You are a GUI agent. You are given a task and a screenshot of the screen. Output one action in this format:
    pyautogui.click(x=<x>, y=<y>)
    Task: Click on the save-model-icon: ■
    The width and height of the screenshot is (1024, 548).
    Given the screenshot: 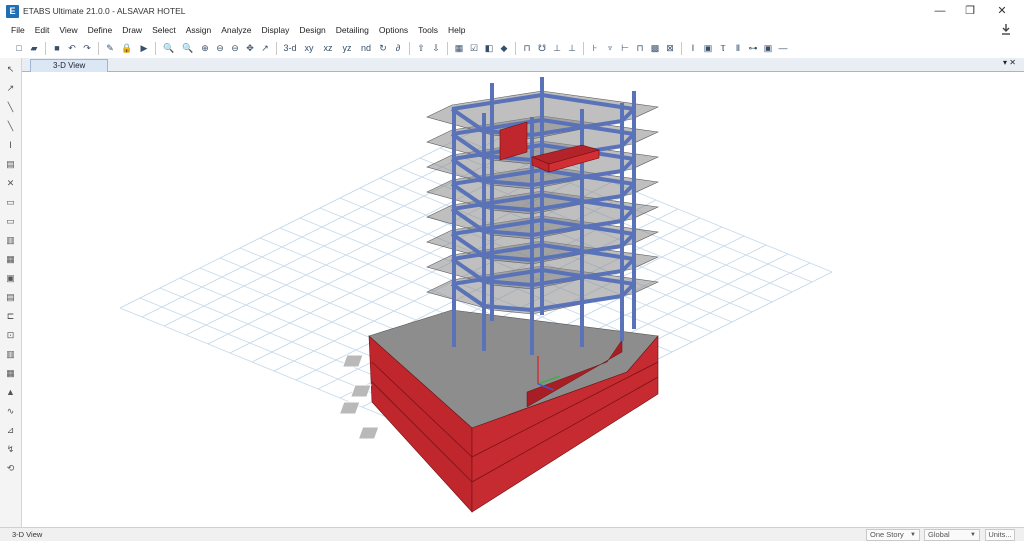 What is the action you would take?
    pyautogui.click(x=57, y=48)
    